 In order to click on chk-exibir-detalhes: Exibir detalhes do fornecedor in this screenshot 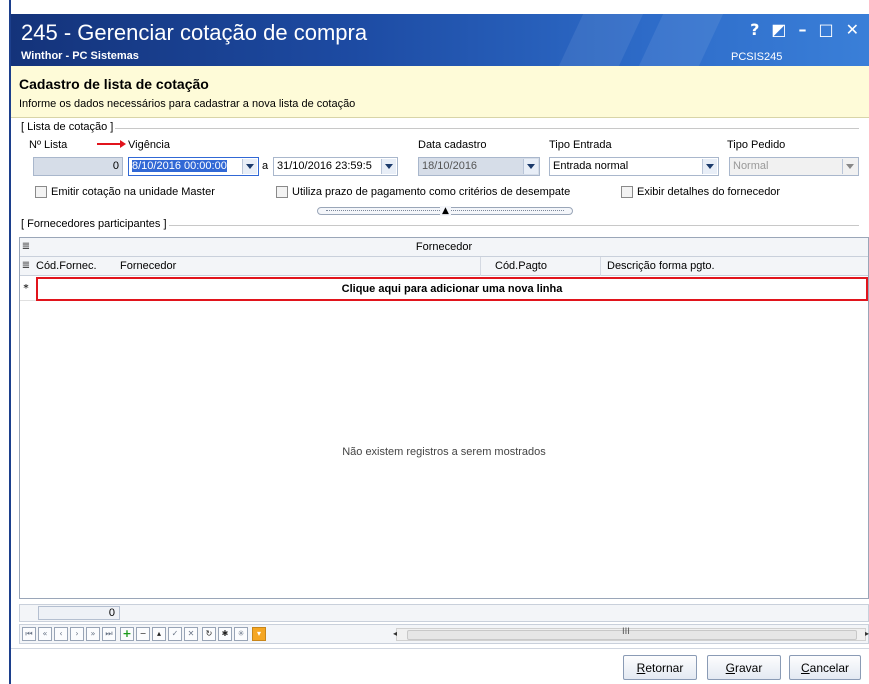, I will do `click(700, 192)`.